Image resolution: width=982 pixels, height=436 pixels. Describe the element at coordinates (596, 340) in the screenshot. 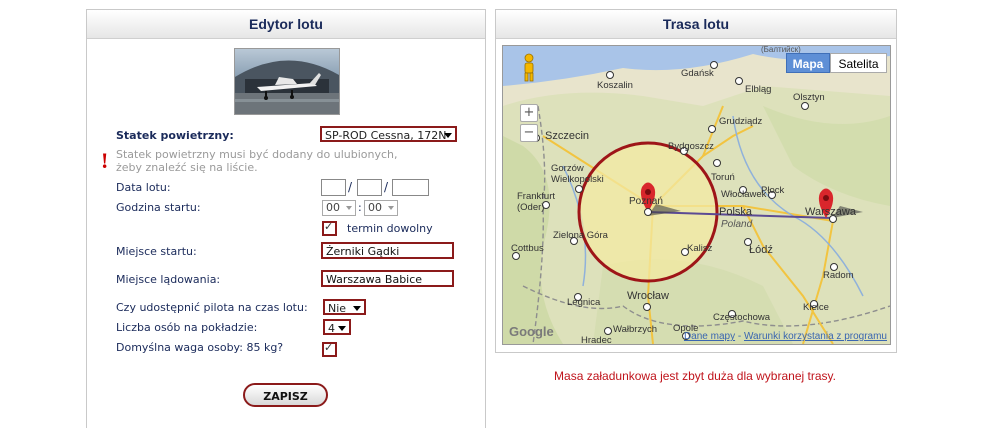

I see `city-label: Hradec` at that location.